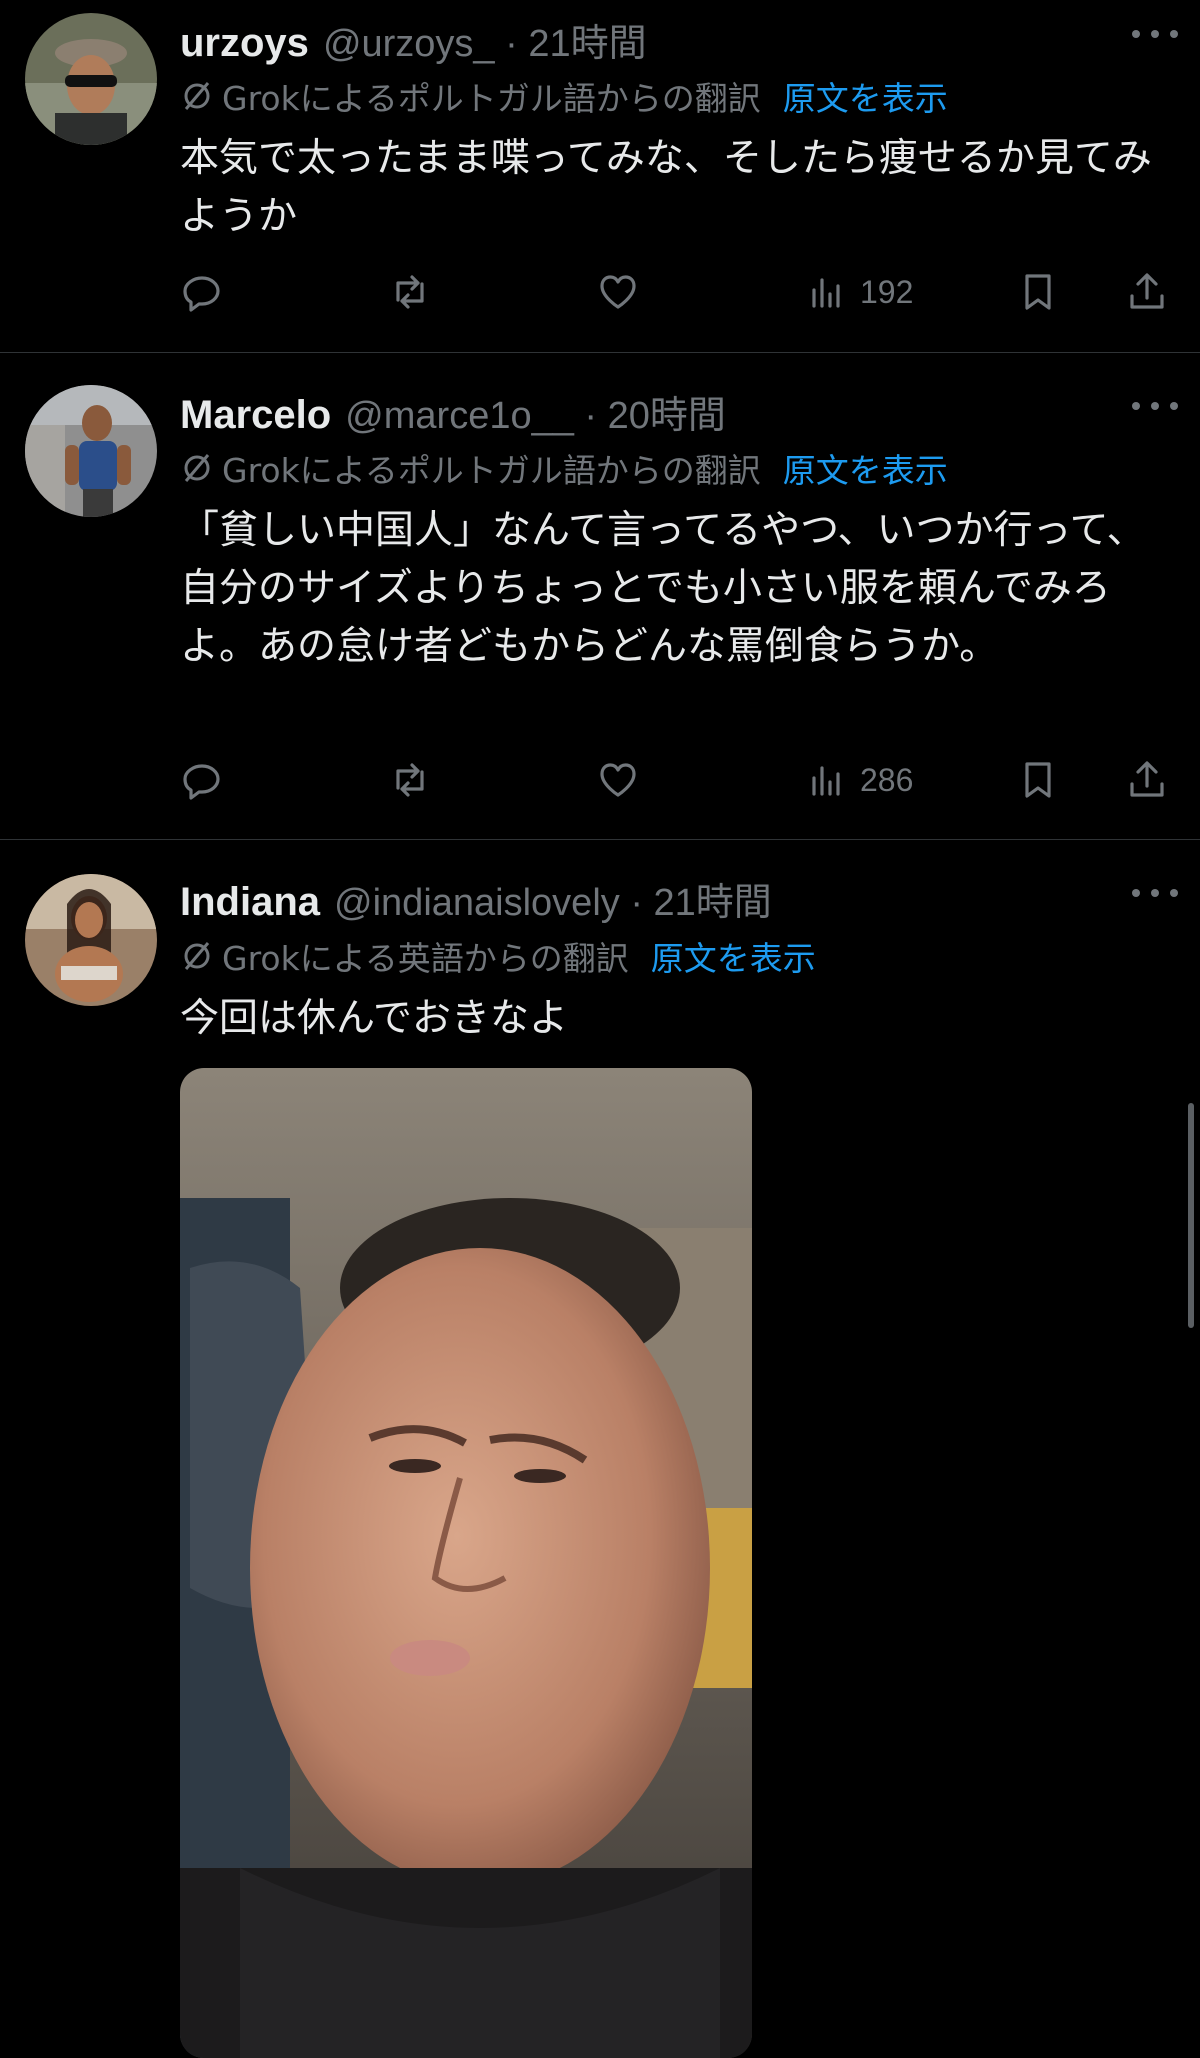 Image resolution: width=1200 pixels, height=2058 pixels. What do you see at coordinates (675, 292) in the screenshot?
I see `action-bar: 192` at bounding box center [675, 292].